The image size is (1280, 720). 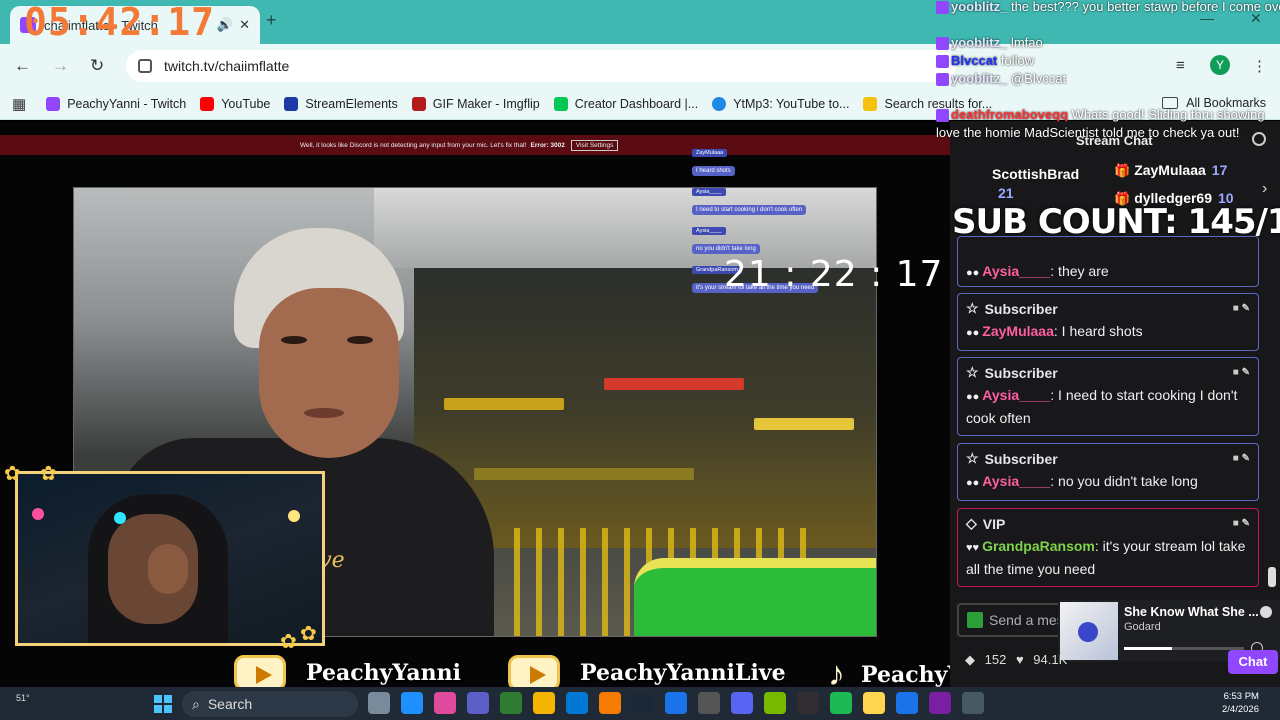 What do you see at coordinates (329, 373) in the screenshot?
I see `face` at bounding box center [329, 373].